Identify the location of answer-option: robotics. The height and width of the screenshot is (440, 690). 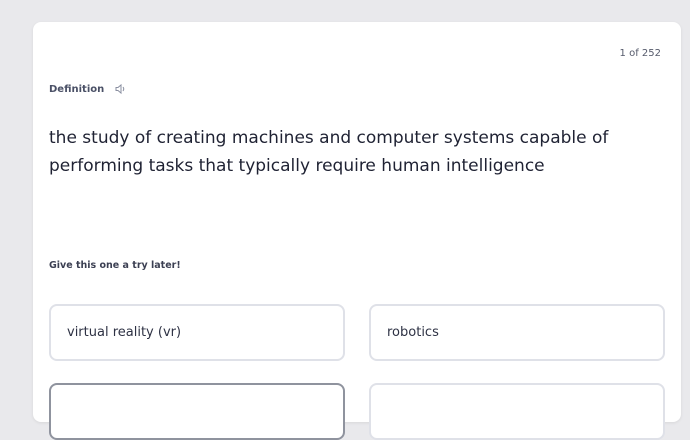
(517, 332).